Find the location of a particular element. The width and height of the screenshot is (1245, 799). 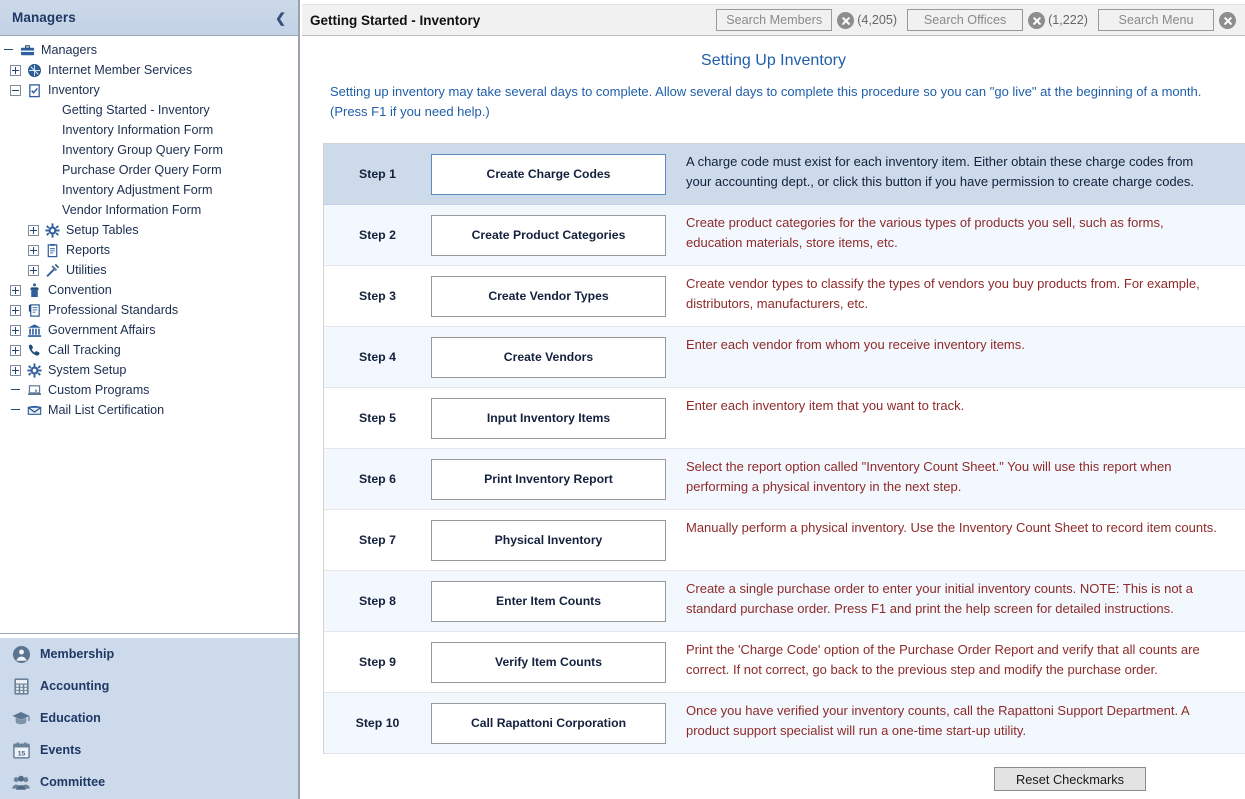

tools-icon is located at coordinates (52, 270).